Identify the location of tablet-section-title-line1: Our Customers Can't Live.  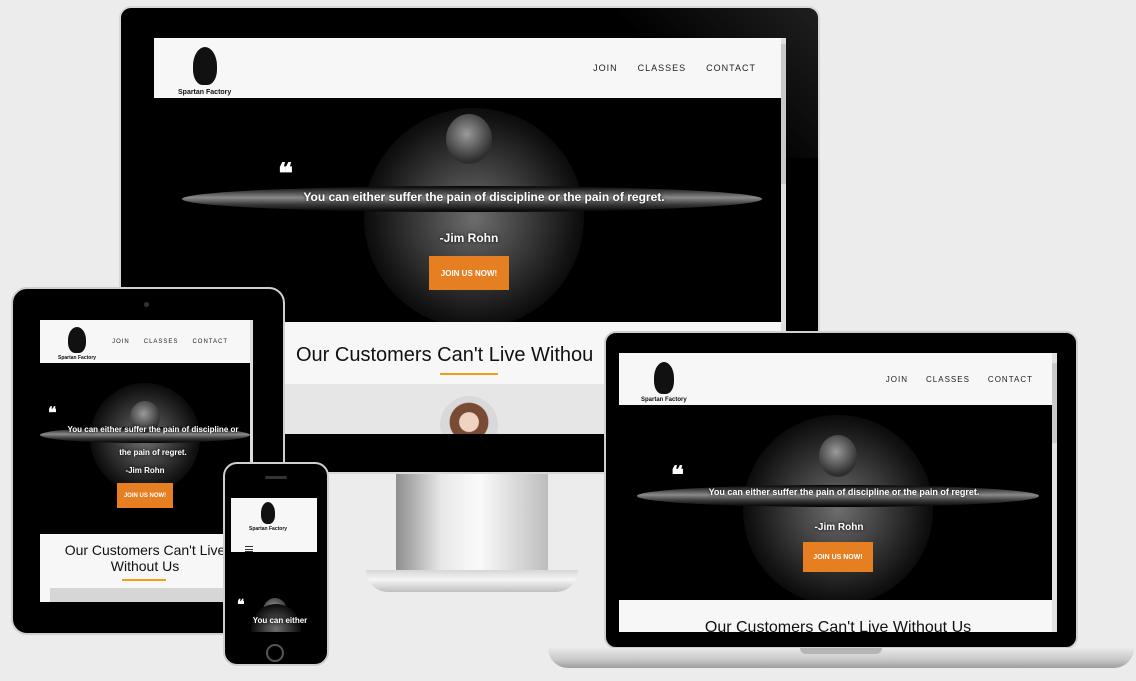
(145, 550).